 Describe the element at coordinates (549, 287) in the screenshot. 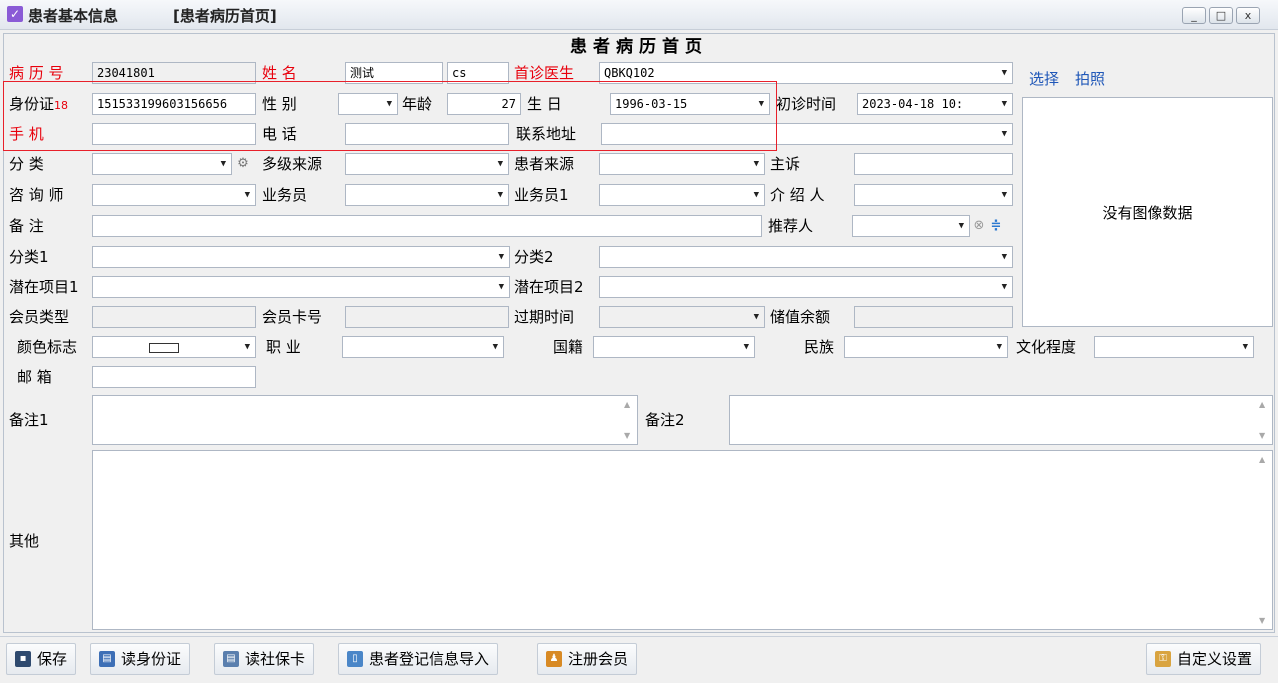

I see `potential2-label: 潜在项目2` at that location.